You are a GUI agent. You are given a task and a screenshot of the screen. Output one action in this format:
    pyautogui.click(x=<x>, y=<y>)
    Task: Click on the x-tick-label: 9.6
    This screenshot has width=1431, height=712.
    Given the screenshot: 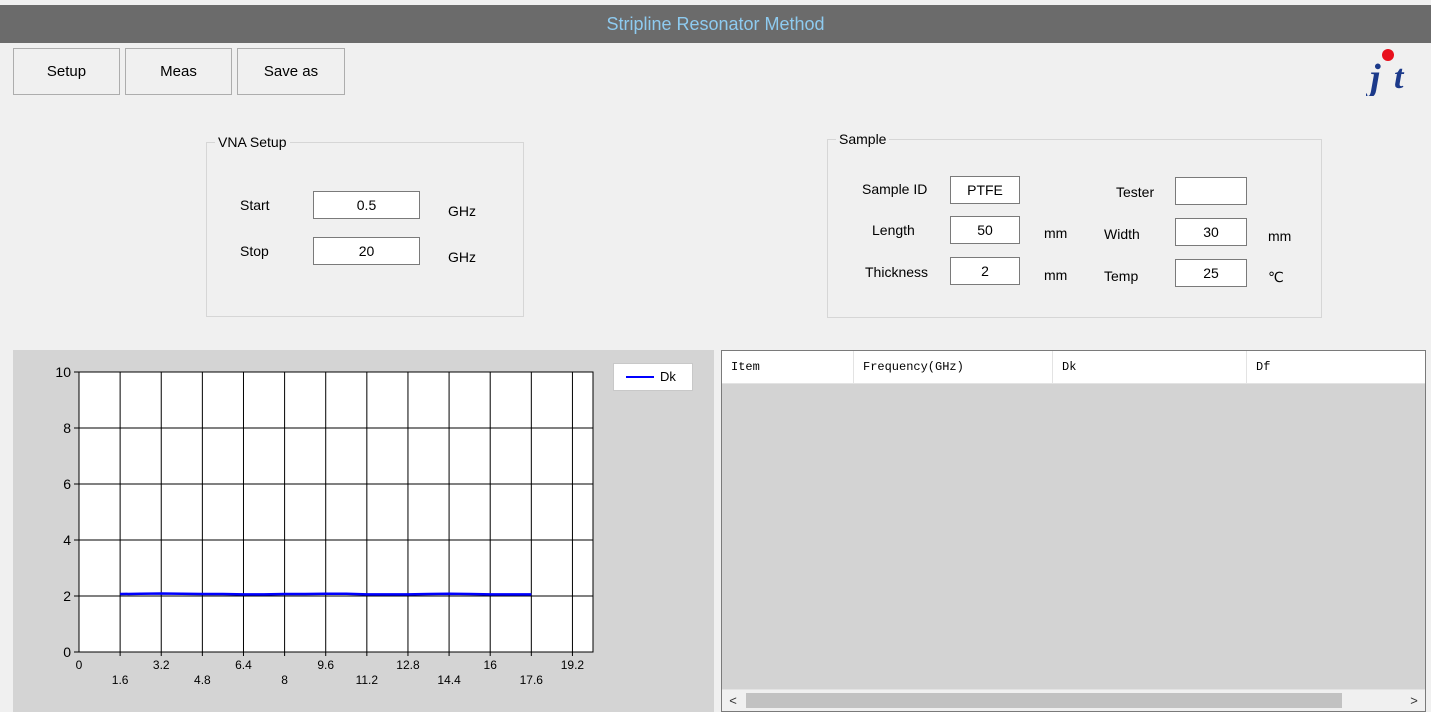 What is the action you would take?
    pyautogui.click(x=325, y=665)
    